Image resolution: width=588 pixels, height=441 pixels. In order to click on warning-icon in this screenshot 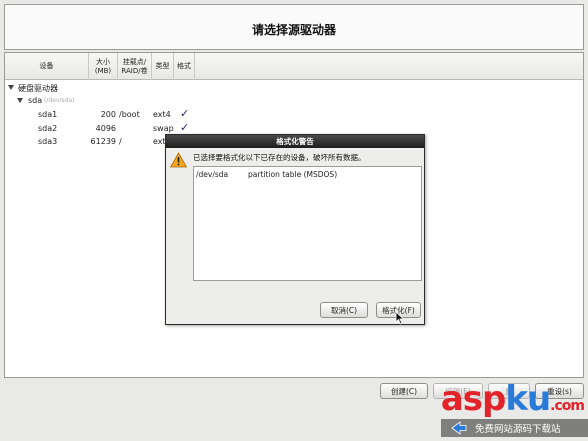, I will do `click(178, 160)`.